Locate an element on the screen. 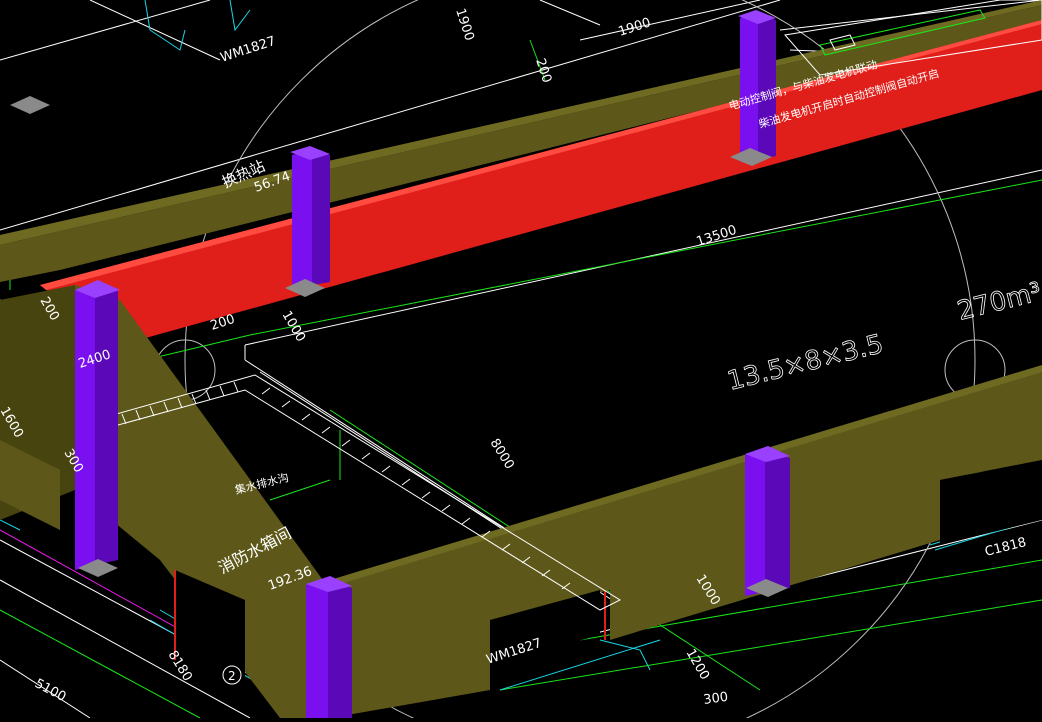 The image size is (1042, 722). label-axis-2: 2 is located at coordinates (232, 676).